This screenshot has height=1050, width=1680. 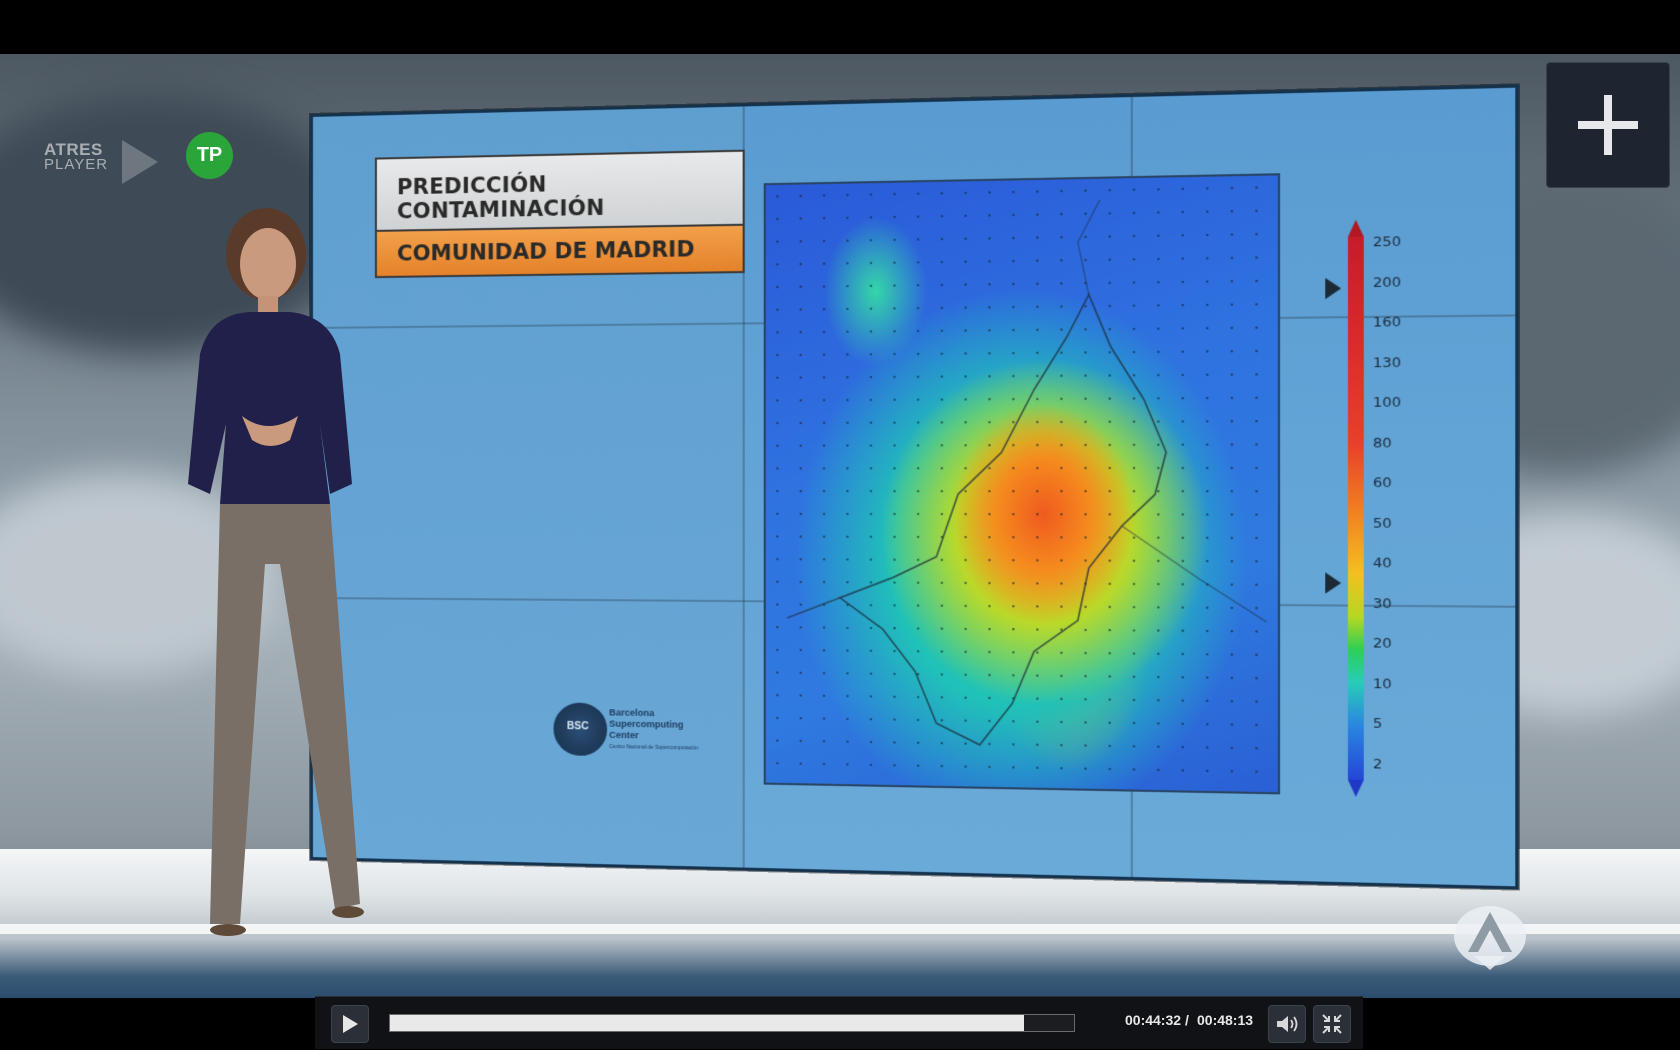 What do you see at coordinates (1387, 403) in the screenshot?
I see `scale-label: 100` at bounding box center [1387, 403].